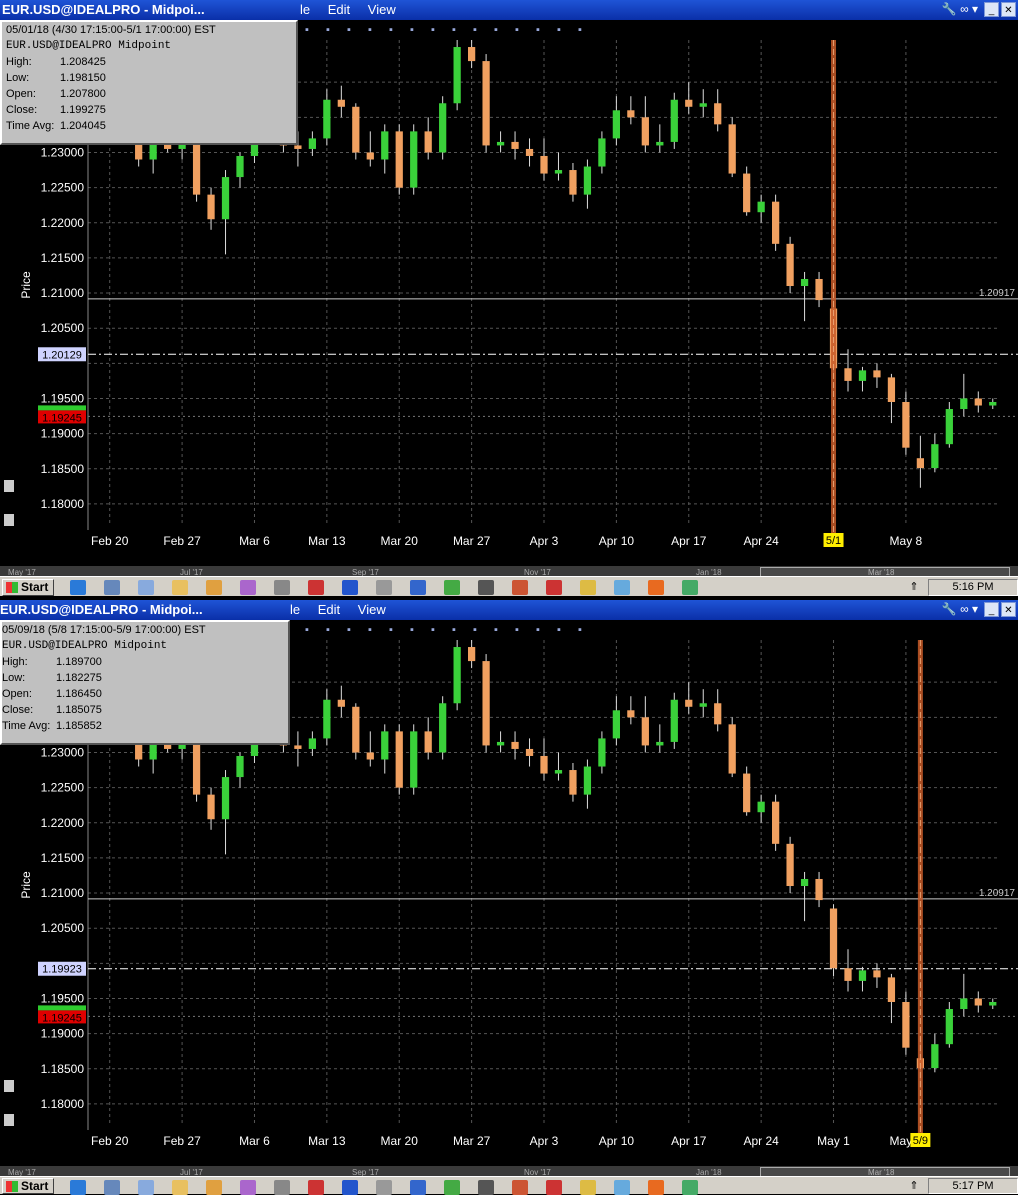 Image resolution: width=1018 pixels, height=1195 pixels. What do you see at coordinates (78, 1187) in the screenshot?
I see `ie-icon` at bounding box center [78, 1187].